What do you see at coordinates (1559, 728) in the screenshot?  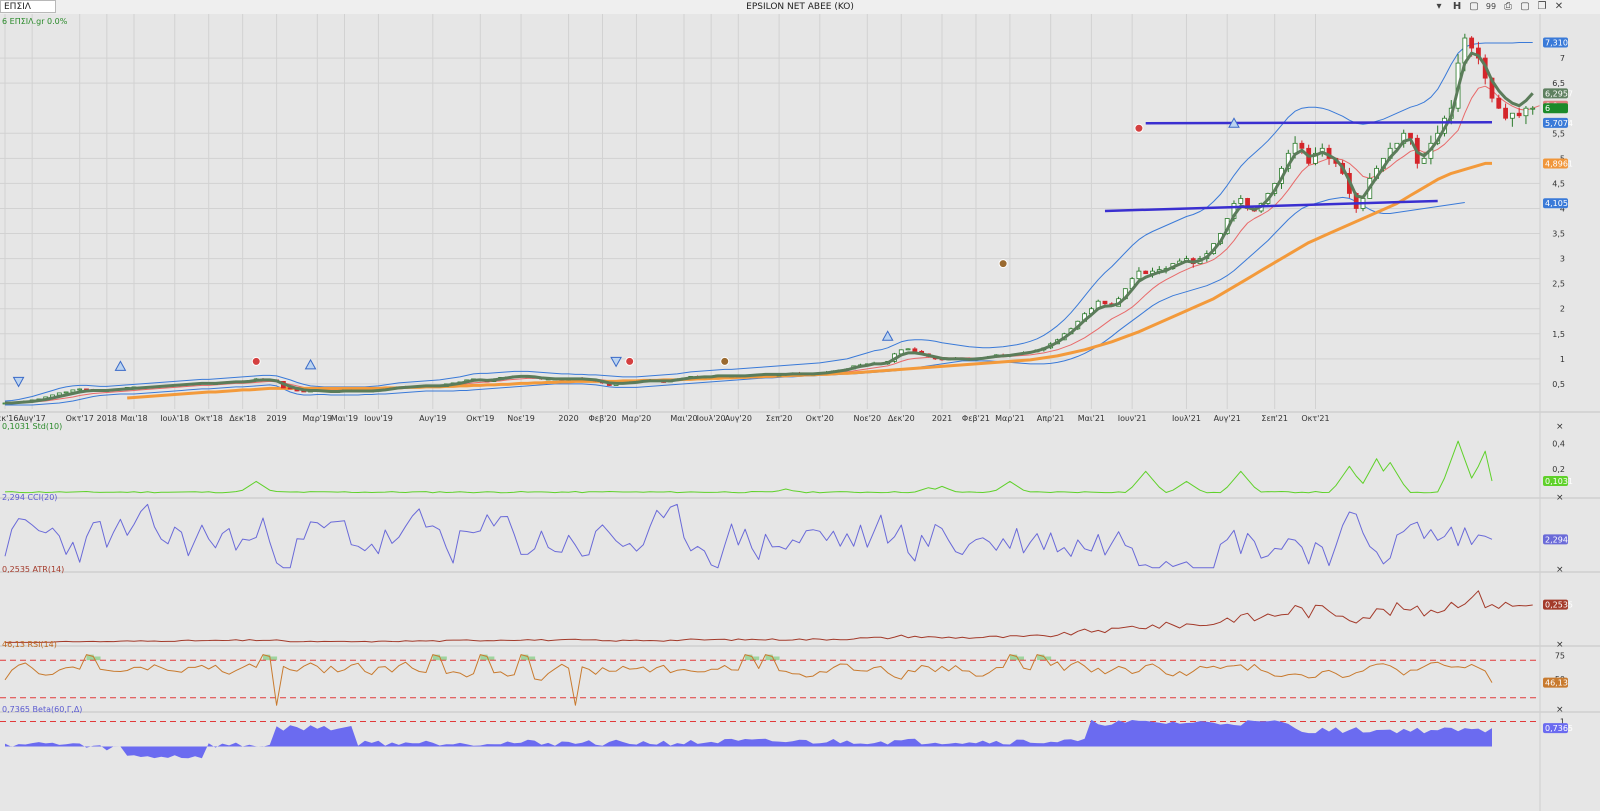 I see `value-badge-label: 0,7365` at bounding box center [1559, 728].